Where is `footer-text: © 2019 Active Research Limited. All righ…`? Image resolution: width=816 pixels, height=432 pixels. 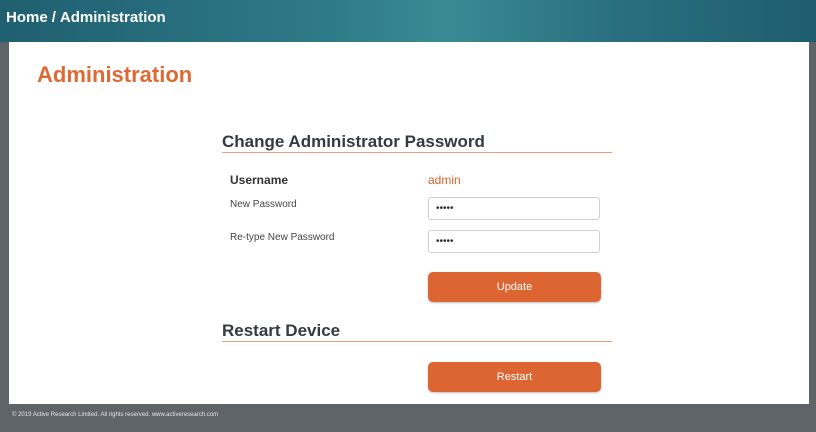
footer-text: © 2019 Active Research Limited. All righ… is located at coordinates (115, 415).